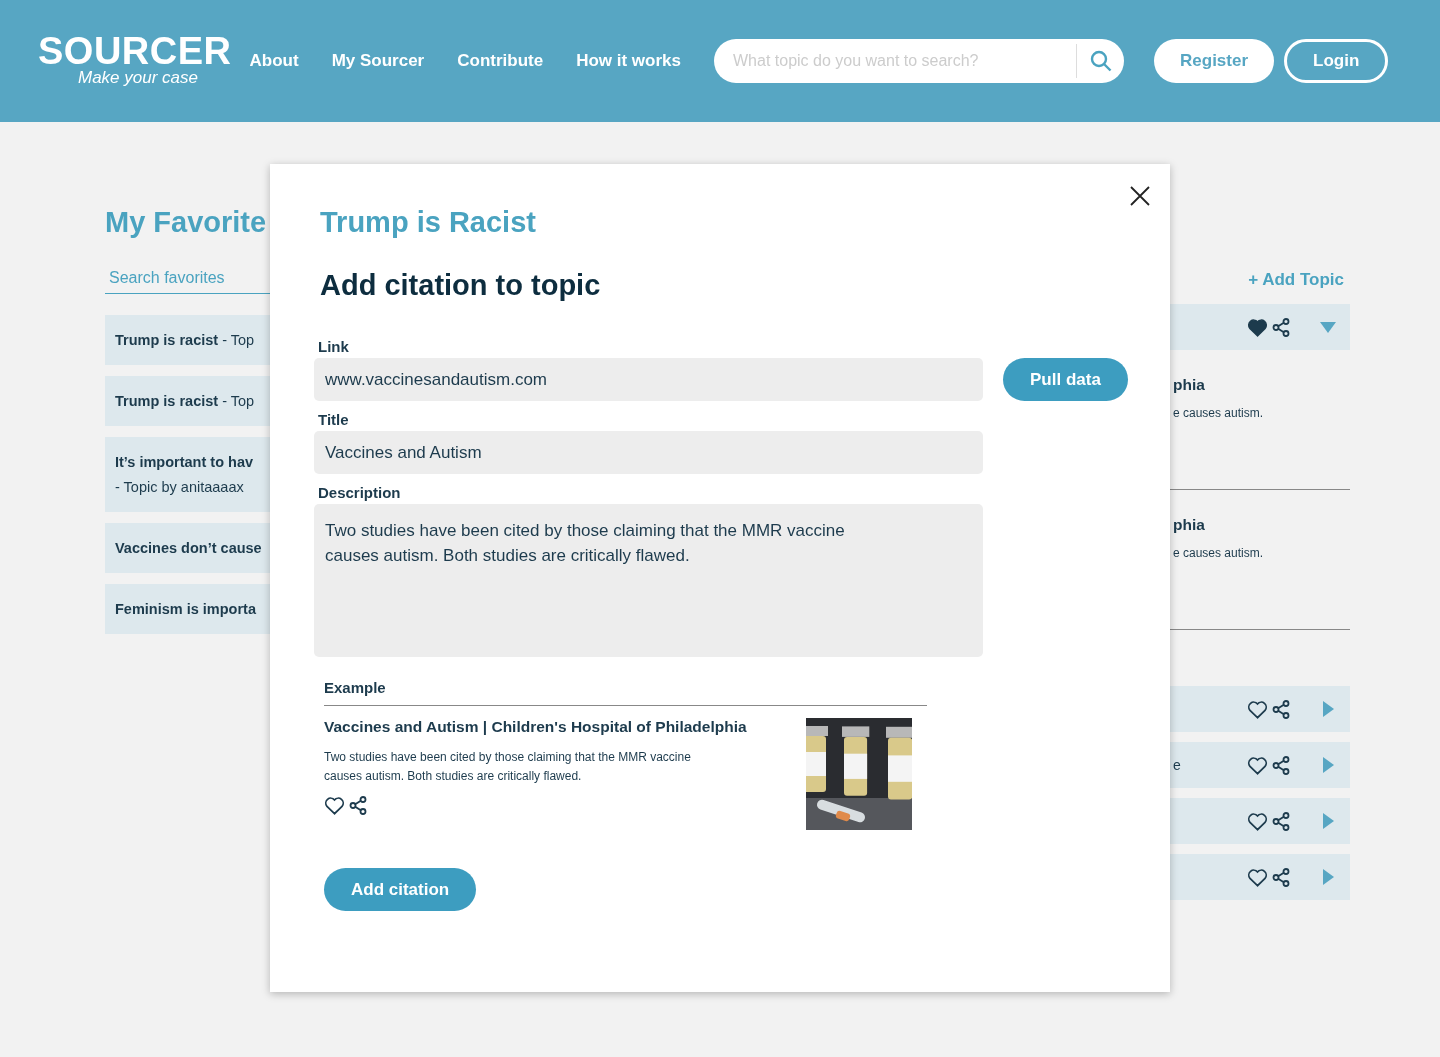  What do you see at coordinates (334, 346) in the screenshot?
I see `field-label: Link` at bounding box center [334, 346].